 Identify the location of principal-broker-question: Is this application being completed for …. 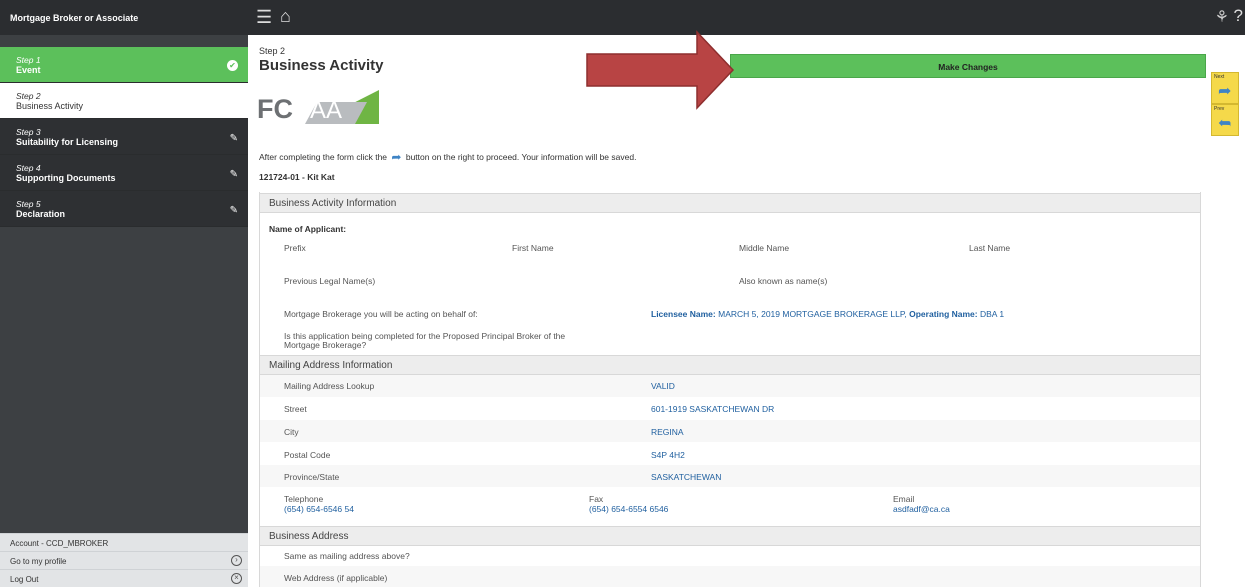
(425, 340).